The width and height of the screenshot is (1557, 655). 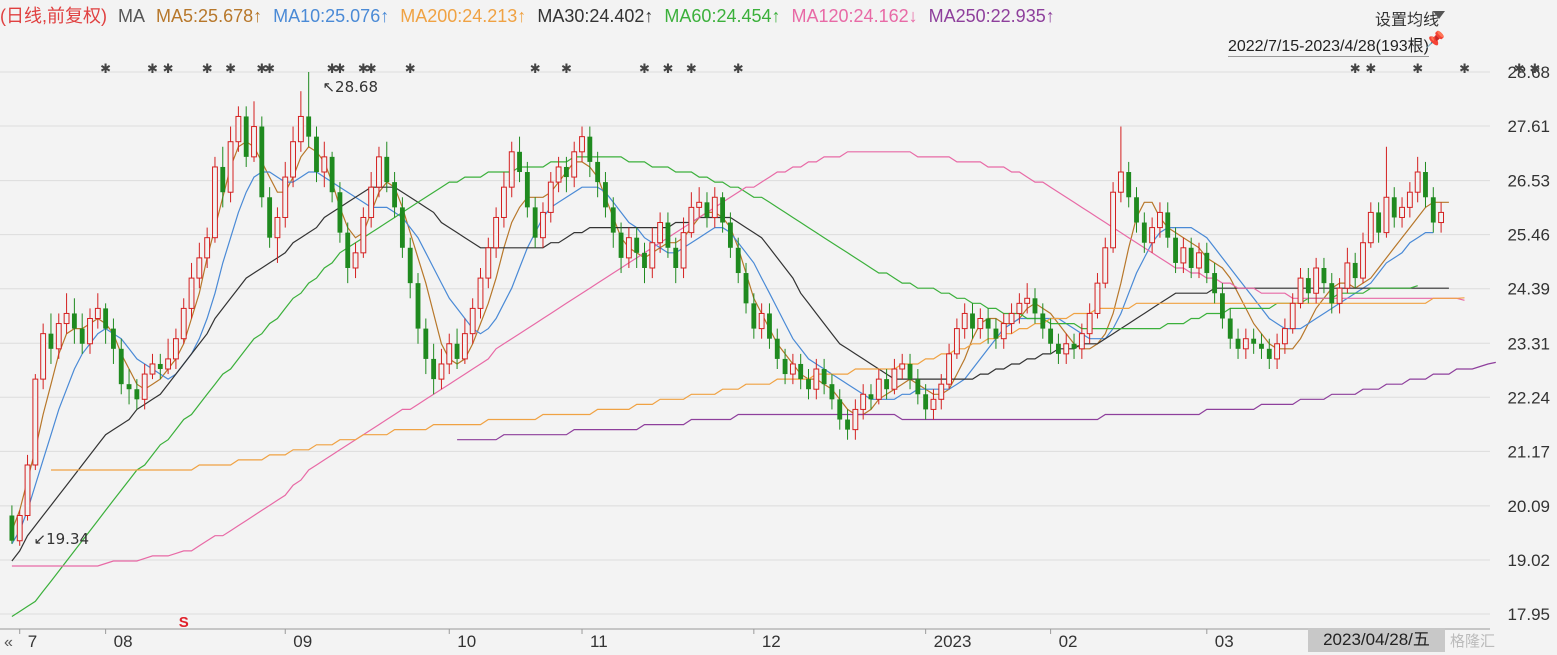 I want to click on x-tick-label: 2023, so click(x=953, y=641).